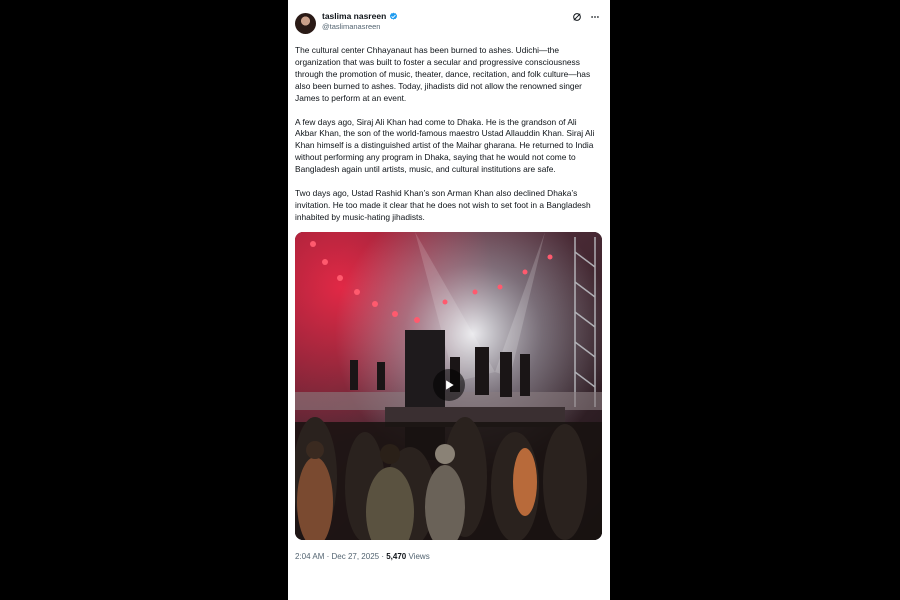 The width and height of the screenshot is (900, 600). I want to click on tweet-date: Dec 27, 2025, so click(356, 556).